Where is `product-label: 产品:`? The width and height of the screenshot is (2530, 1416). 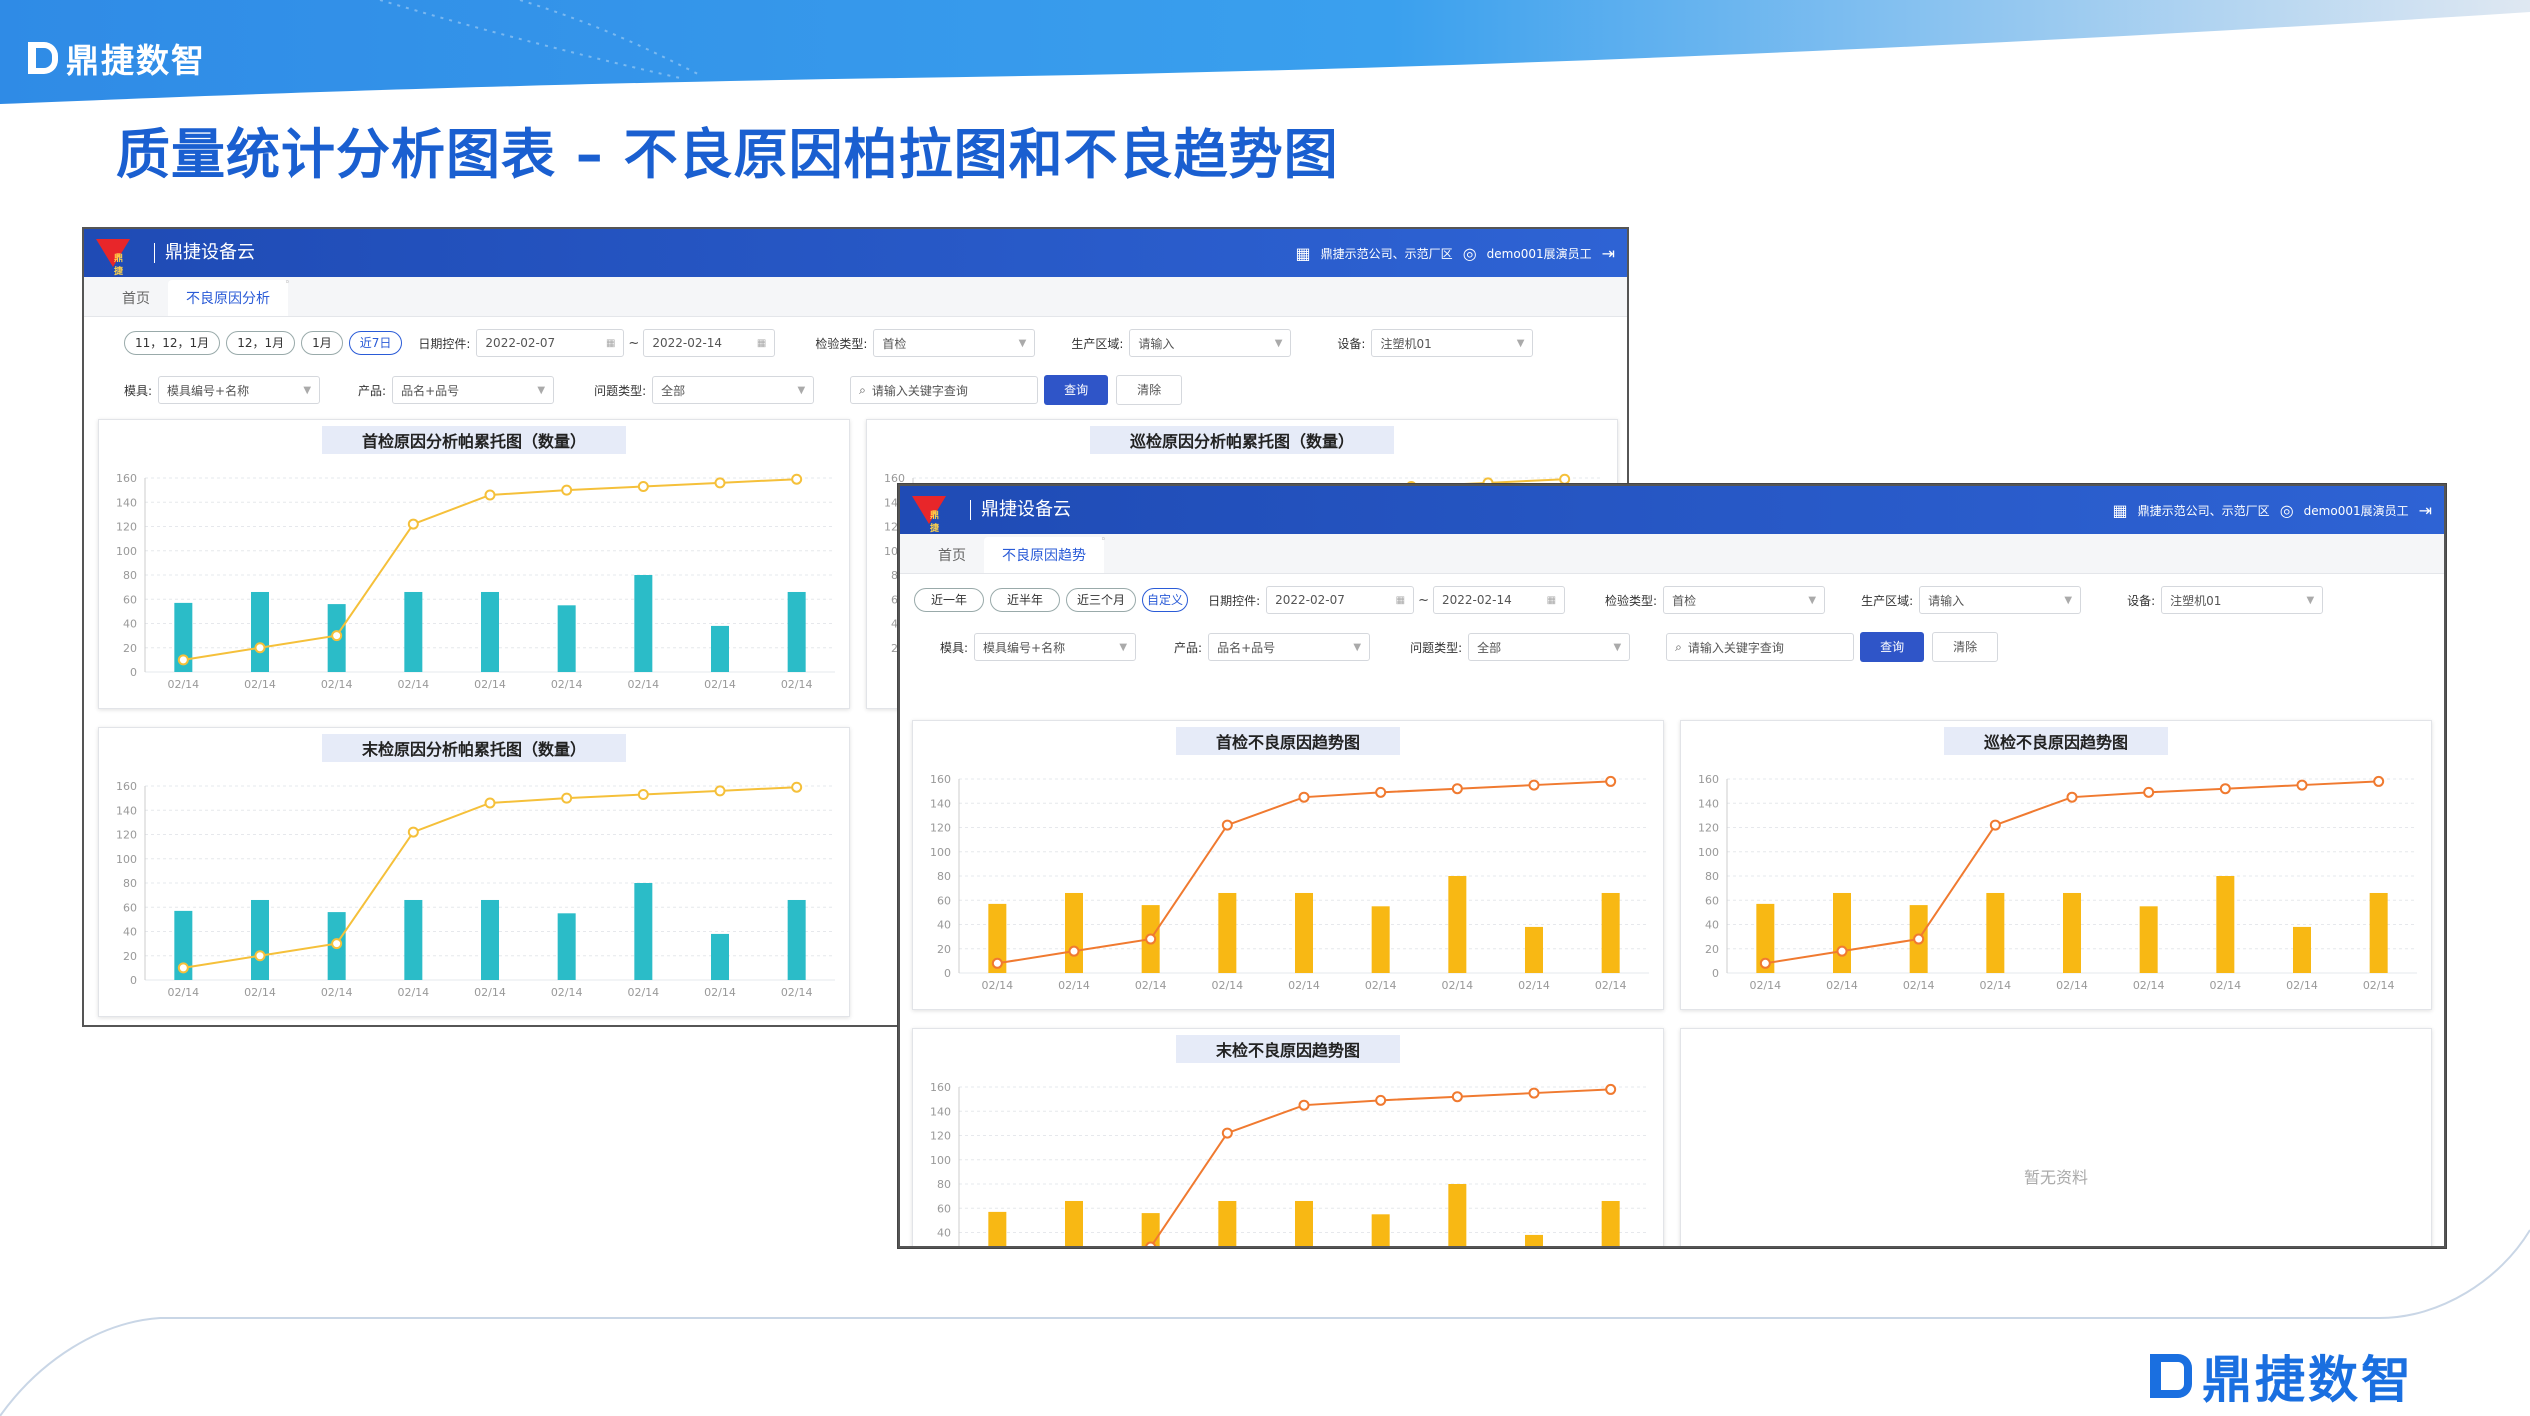 product-label: 产品: is located at coordinates (1188, 647).